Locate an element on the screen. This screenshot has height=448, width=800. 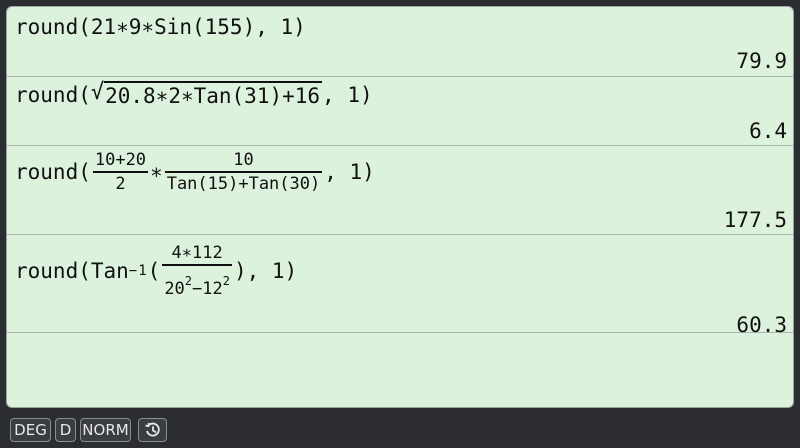
expression-text: round(Tan is located at coordinates (72, 271).